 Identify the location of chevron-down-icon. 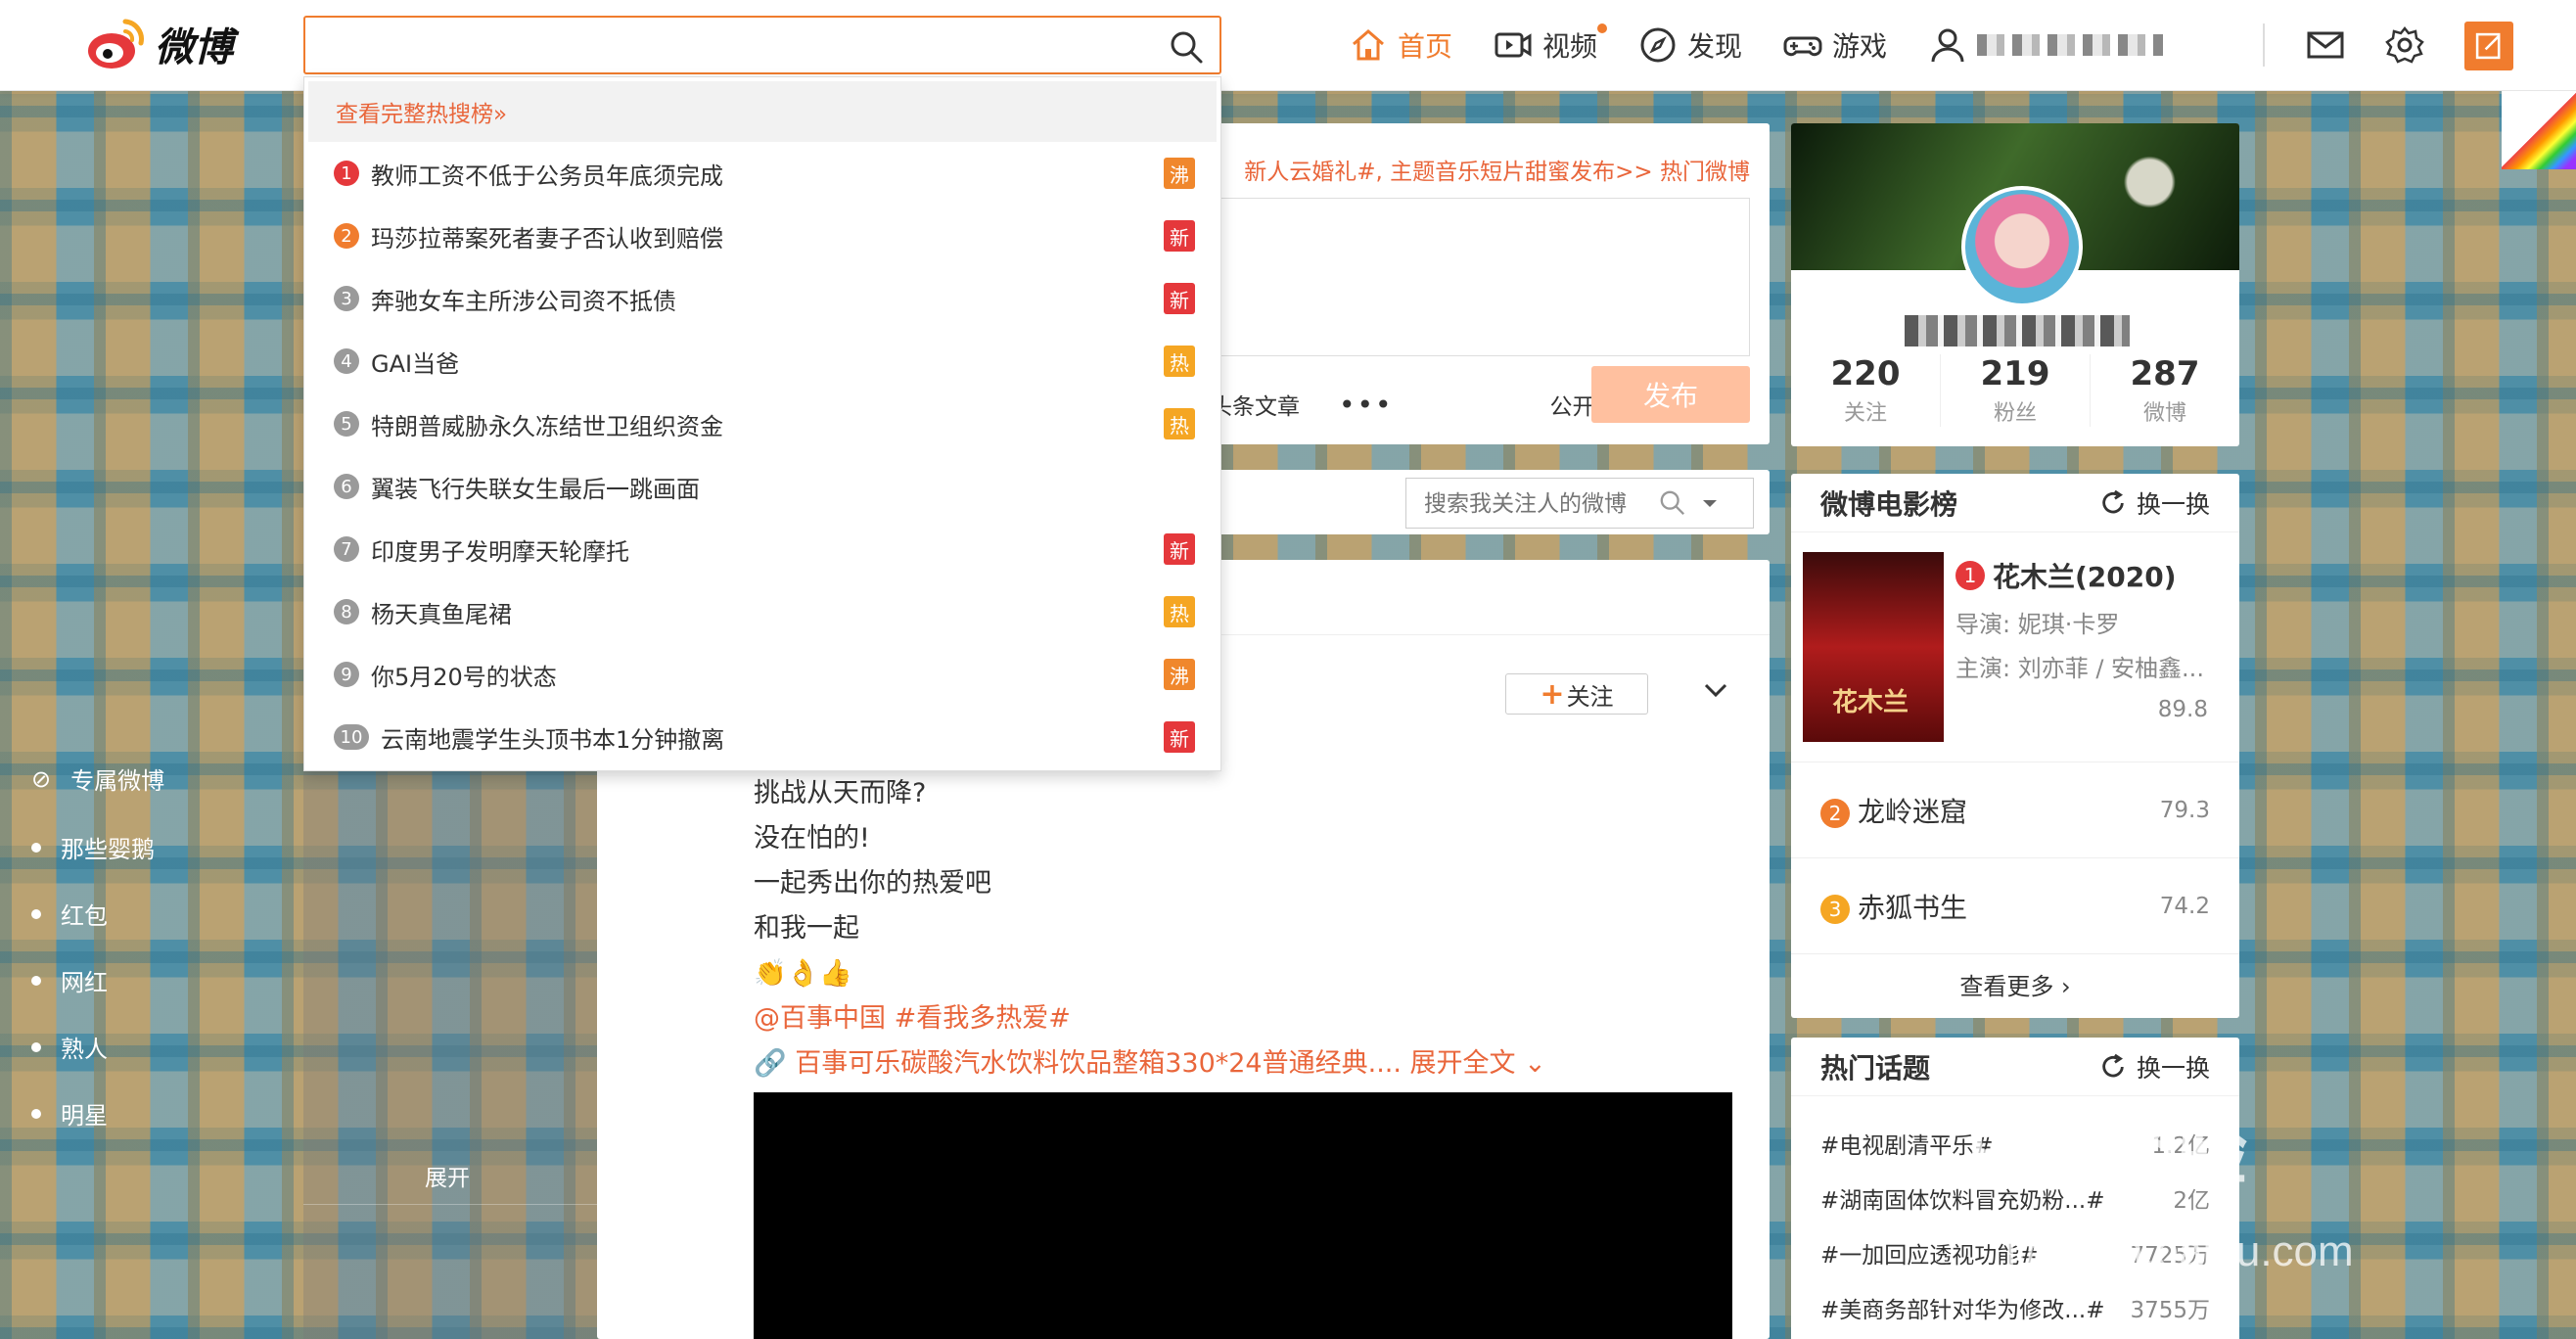
(1715, 690).